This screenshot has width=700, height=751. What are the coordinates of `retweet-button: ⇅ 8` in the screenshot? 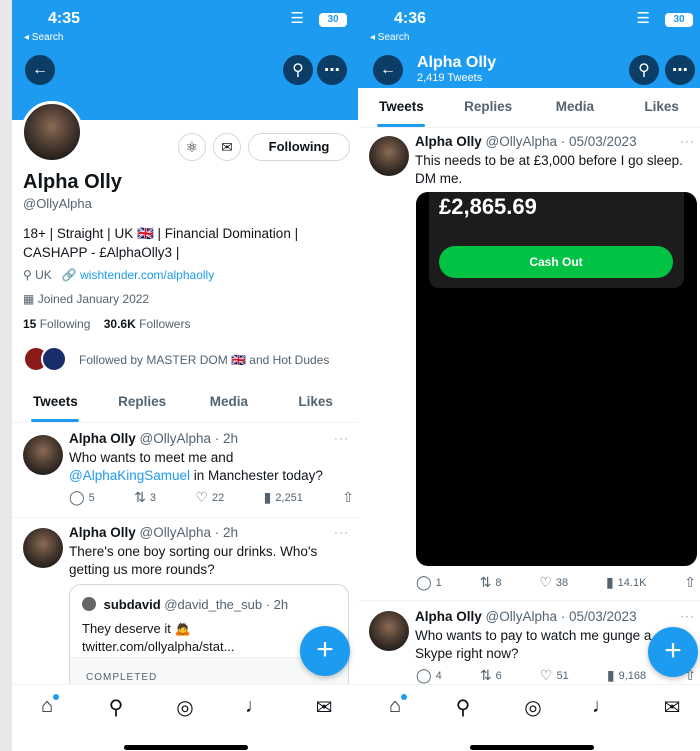 It's located at (491, 582).